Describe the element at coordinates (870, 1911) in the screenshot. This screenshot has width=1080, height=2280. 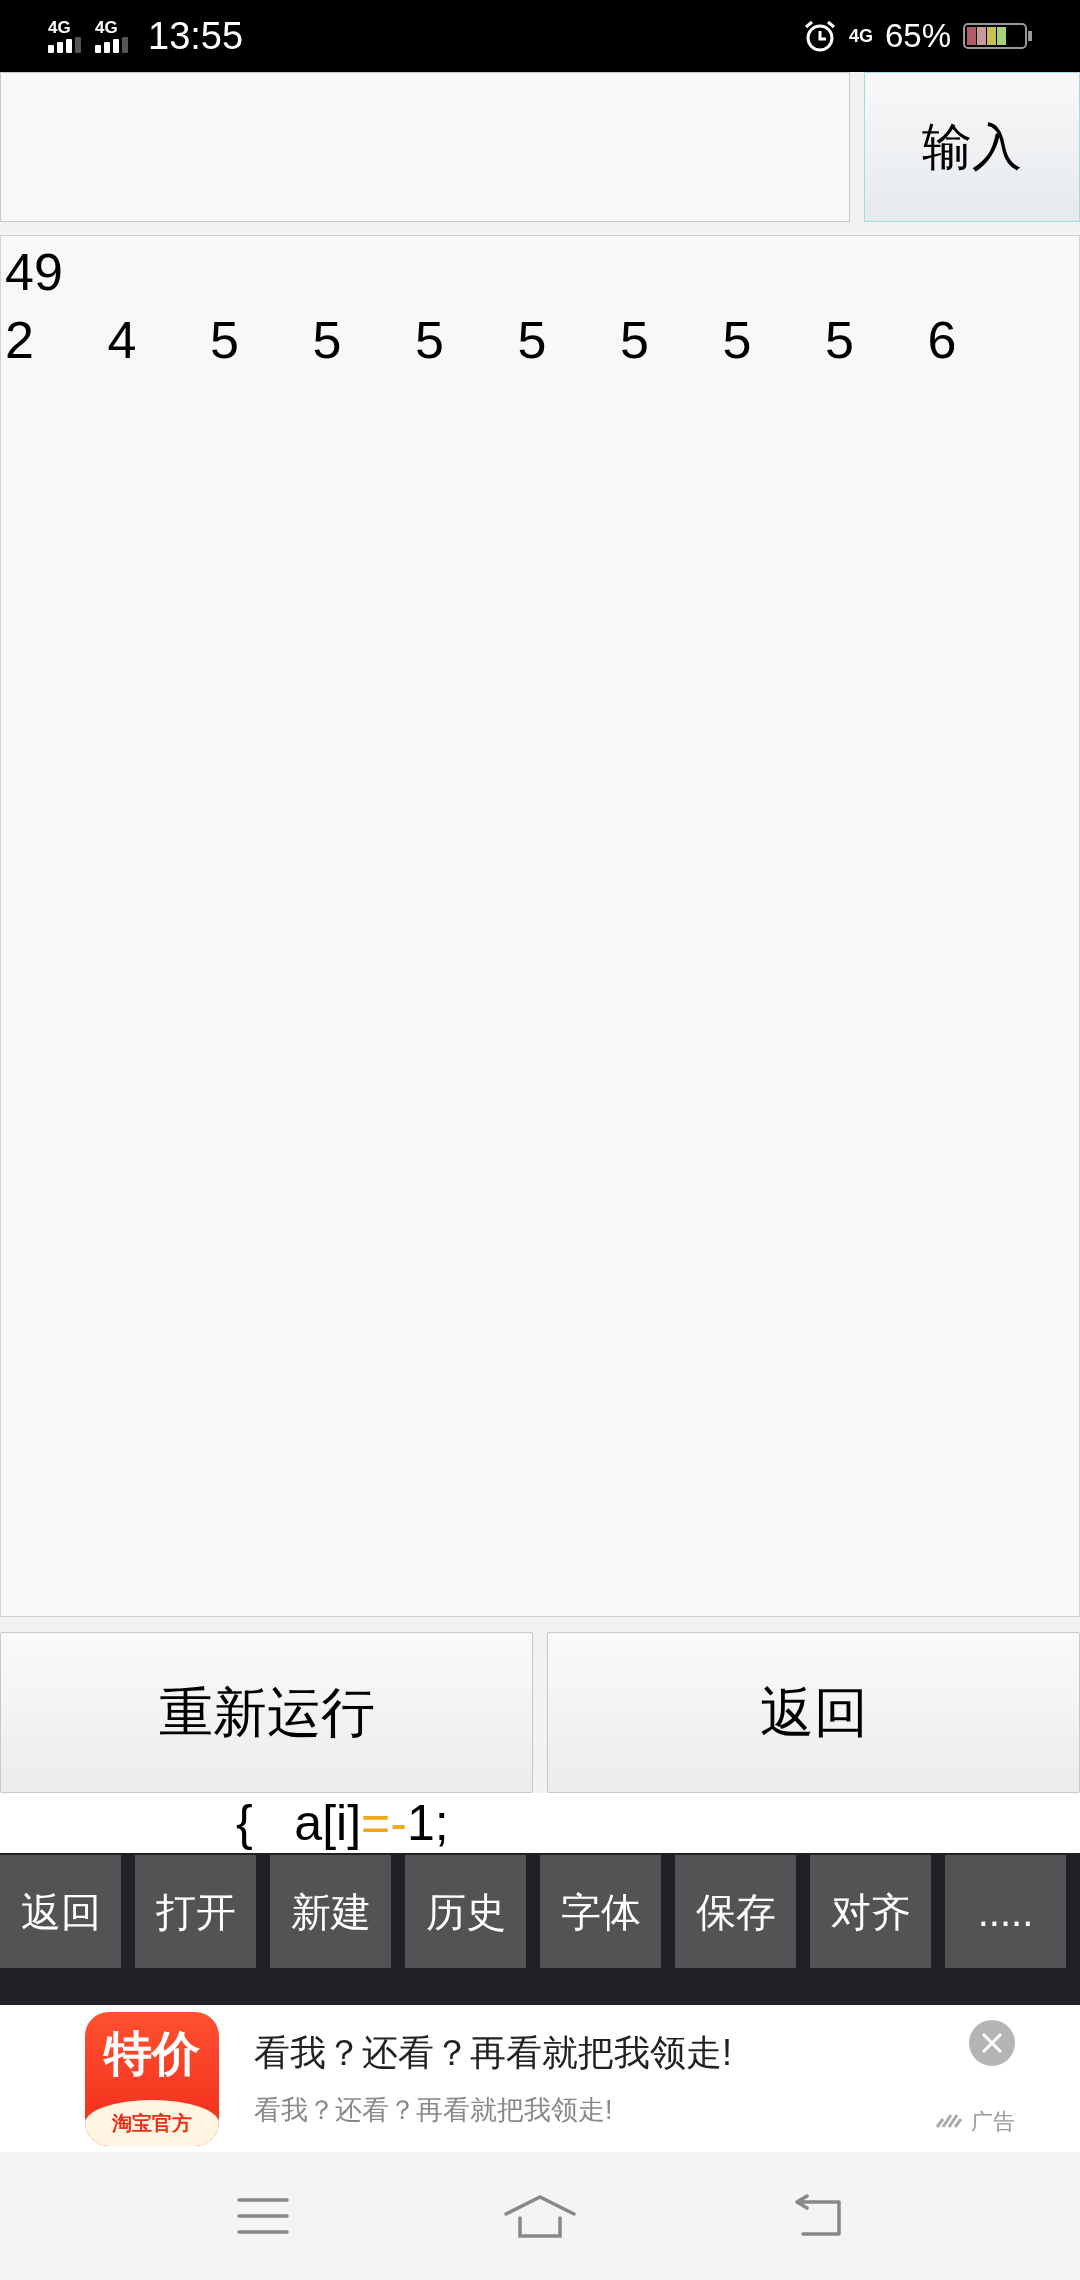
I see `toolbar-button: 对齐` at that location.